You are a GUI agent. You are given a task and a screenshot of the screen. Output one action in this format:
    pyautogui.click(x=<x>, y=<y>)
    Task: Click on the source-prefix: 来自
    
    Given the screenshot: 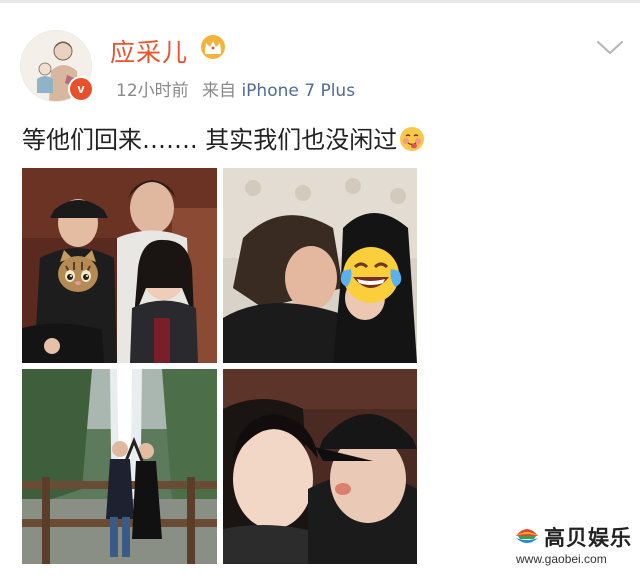 What is the action you would take?
    pyautogui.click(x=219, y=91)
    